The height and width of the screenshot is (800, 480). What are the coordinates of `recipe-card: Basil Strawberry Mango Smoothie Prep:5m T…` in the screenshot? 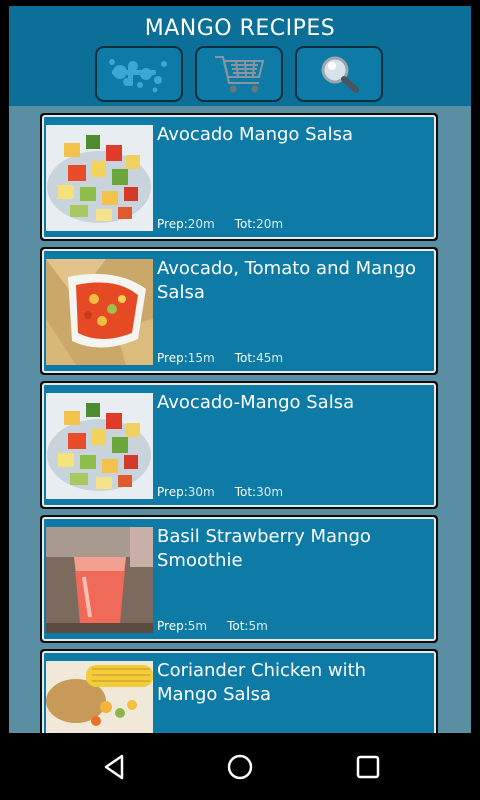 It's located at (239, 579).